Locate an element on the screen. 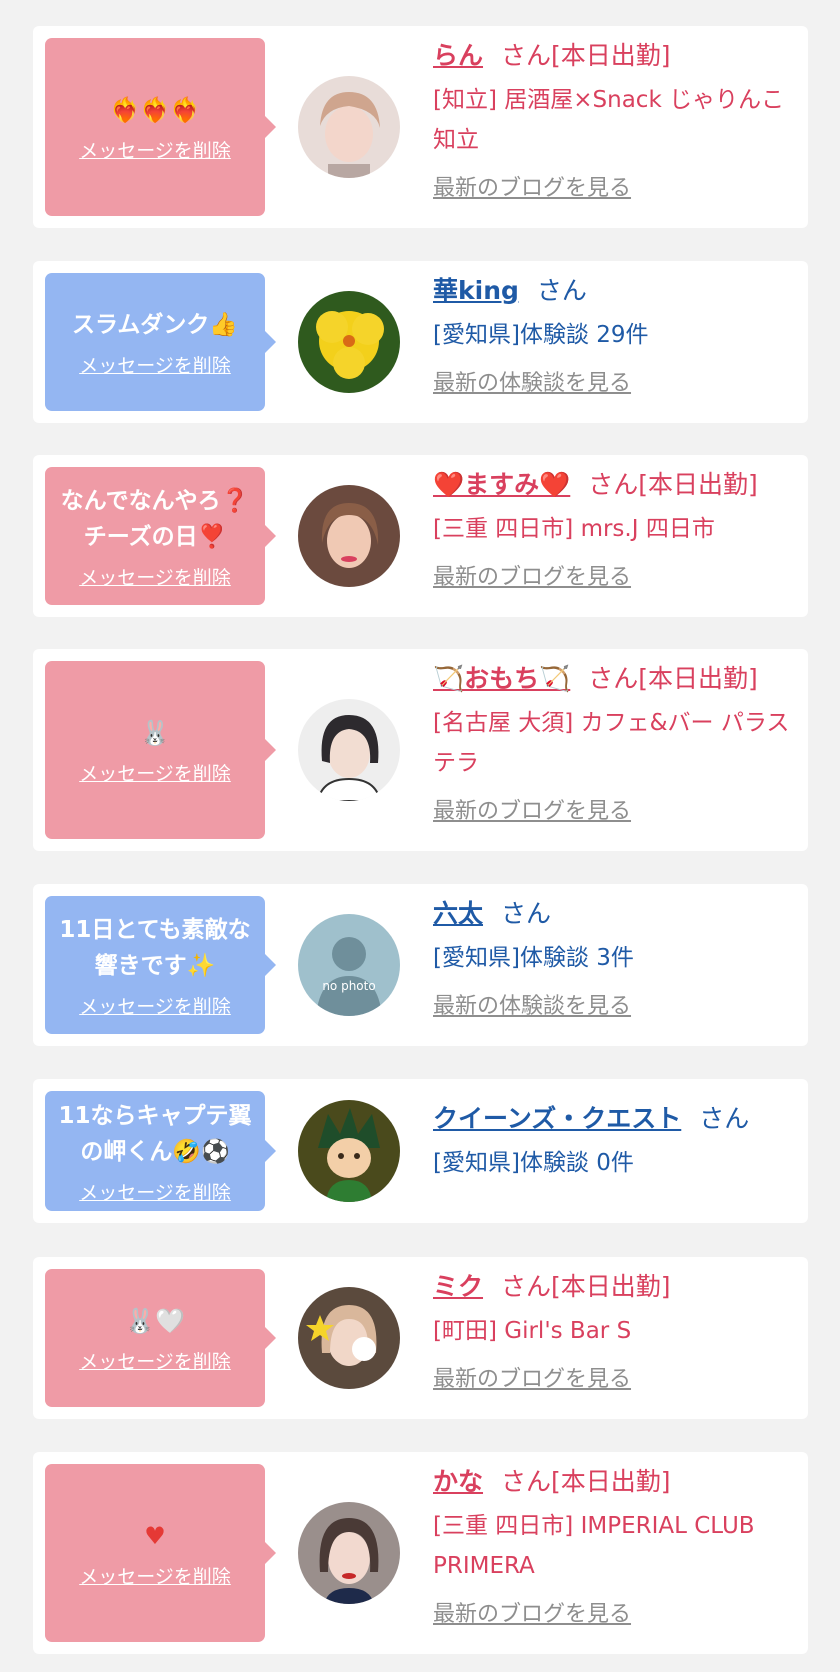 This screenshot has width=840, height=1672. sender-name-link: 🏹おもち🏹 is located at coordinates (501, 678).